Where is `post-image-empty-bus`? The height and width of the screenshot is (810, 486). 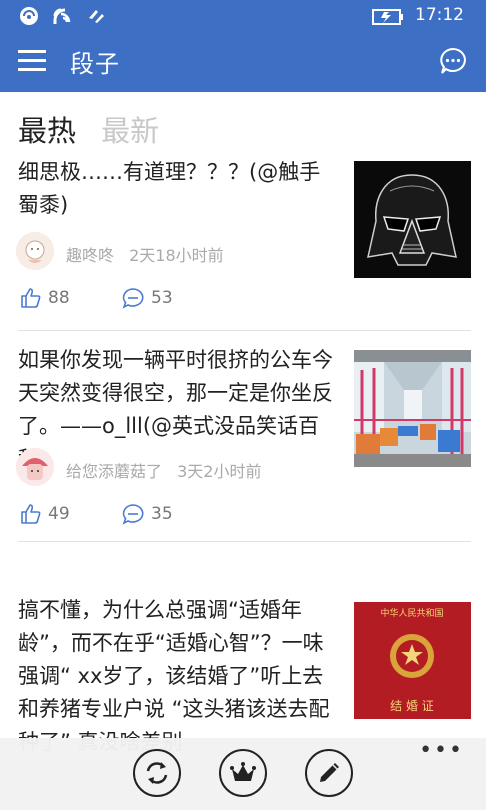
post-image-empty-bus is located at coordinates (412, 408).